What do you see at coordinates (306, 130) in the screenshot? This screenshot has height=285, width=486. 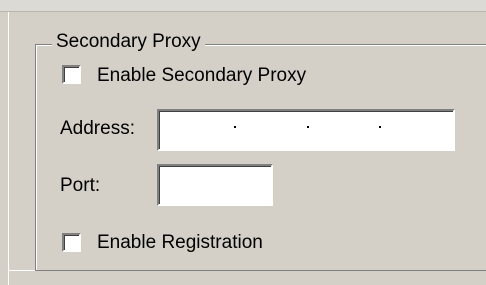 I see `address-ip-input` at bounding box center [306, 130].